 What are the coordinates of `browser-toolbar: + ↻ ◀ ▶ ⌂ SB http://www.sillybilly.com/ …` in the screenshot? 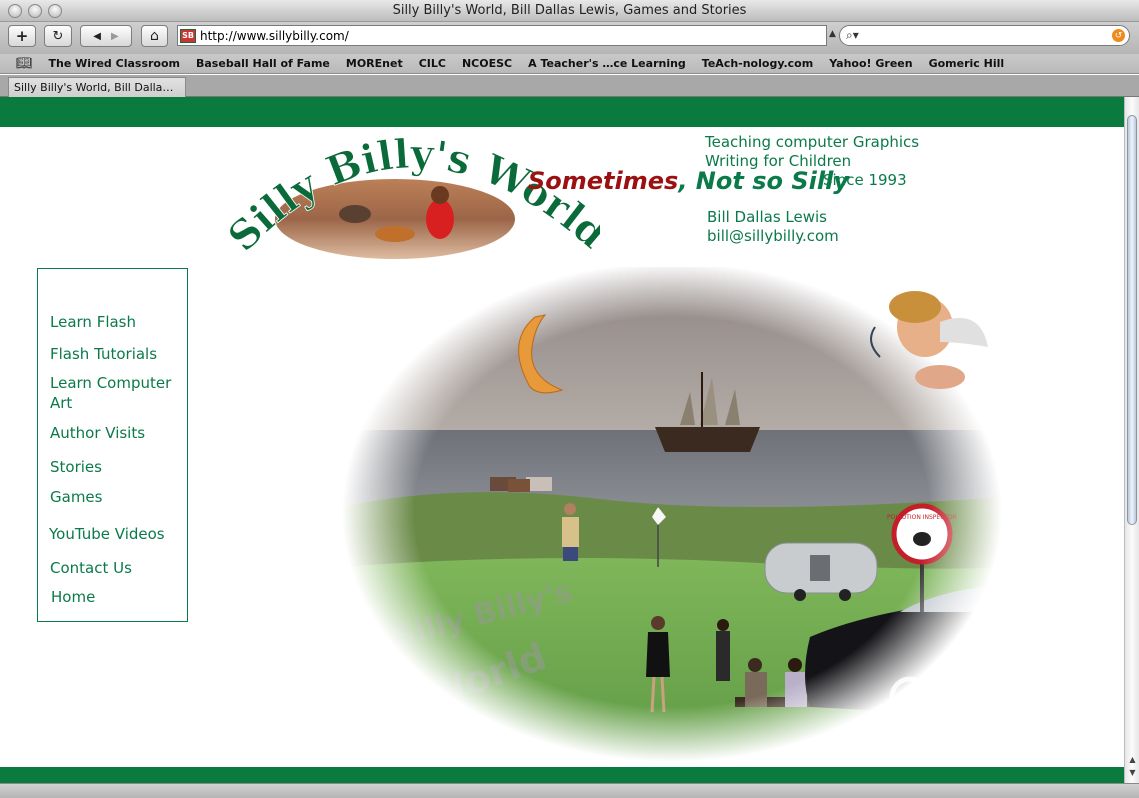 It's located at (569, 38).